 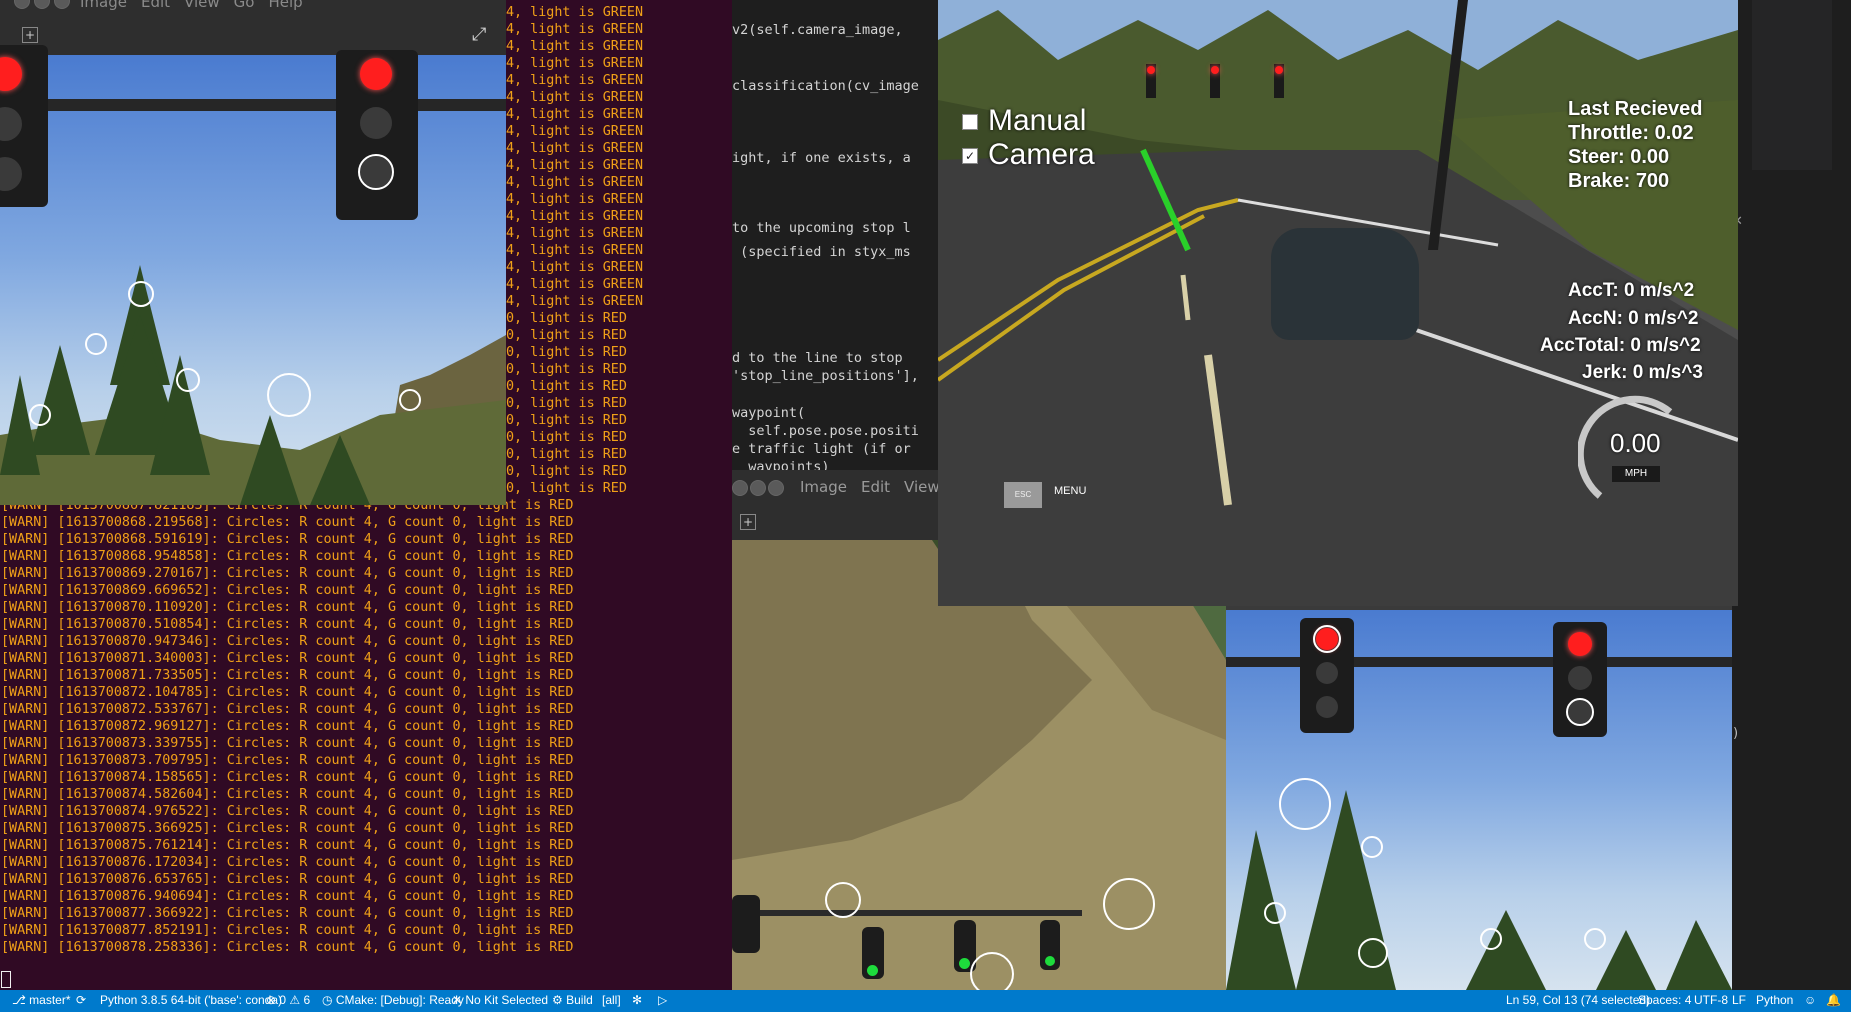 What do you see at coordinates (1345, 284) in the screenshot?
I see `car` at bounding box center [1345, 284].